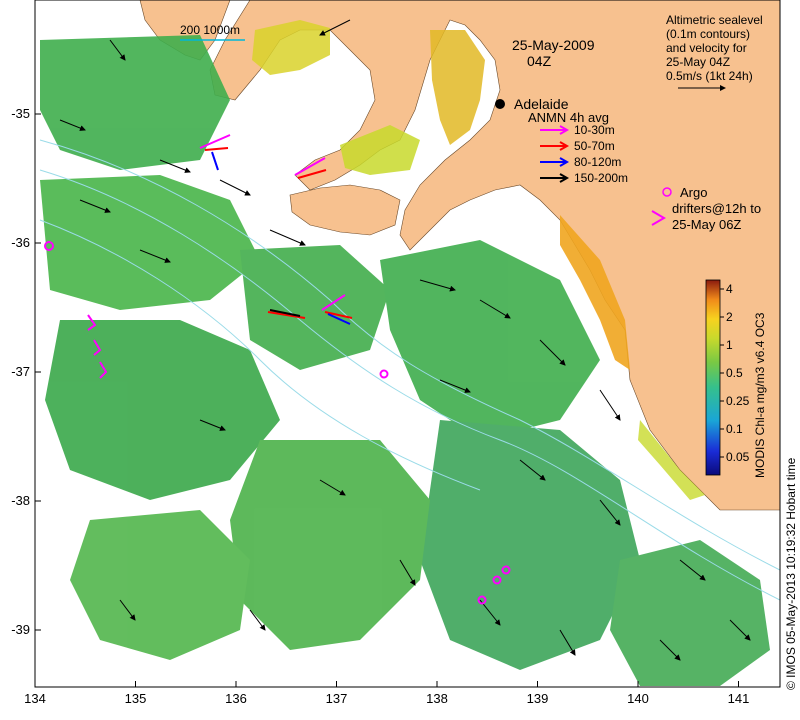 The image size is (800, 720). Describe the element at coordinates (594, 146) in the screenshot. I see `anmn-legend-label: 50-70m` at that location.